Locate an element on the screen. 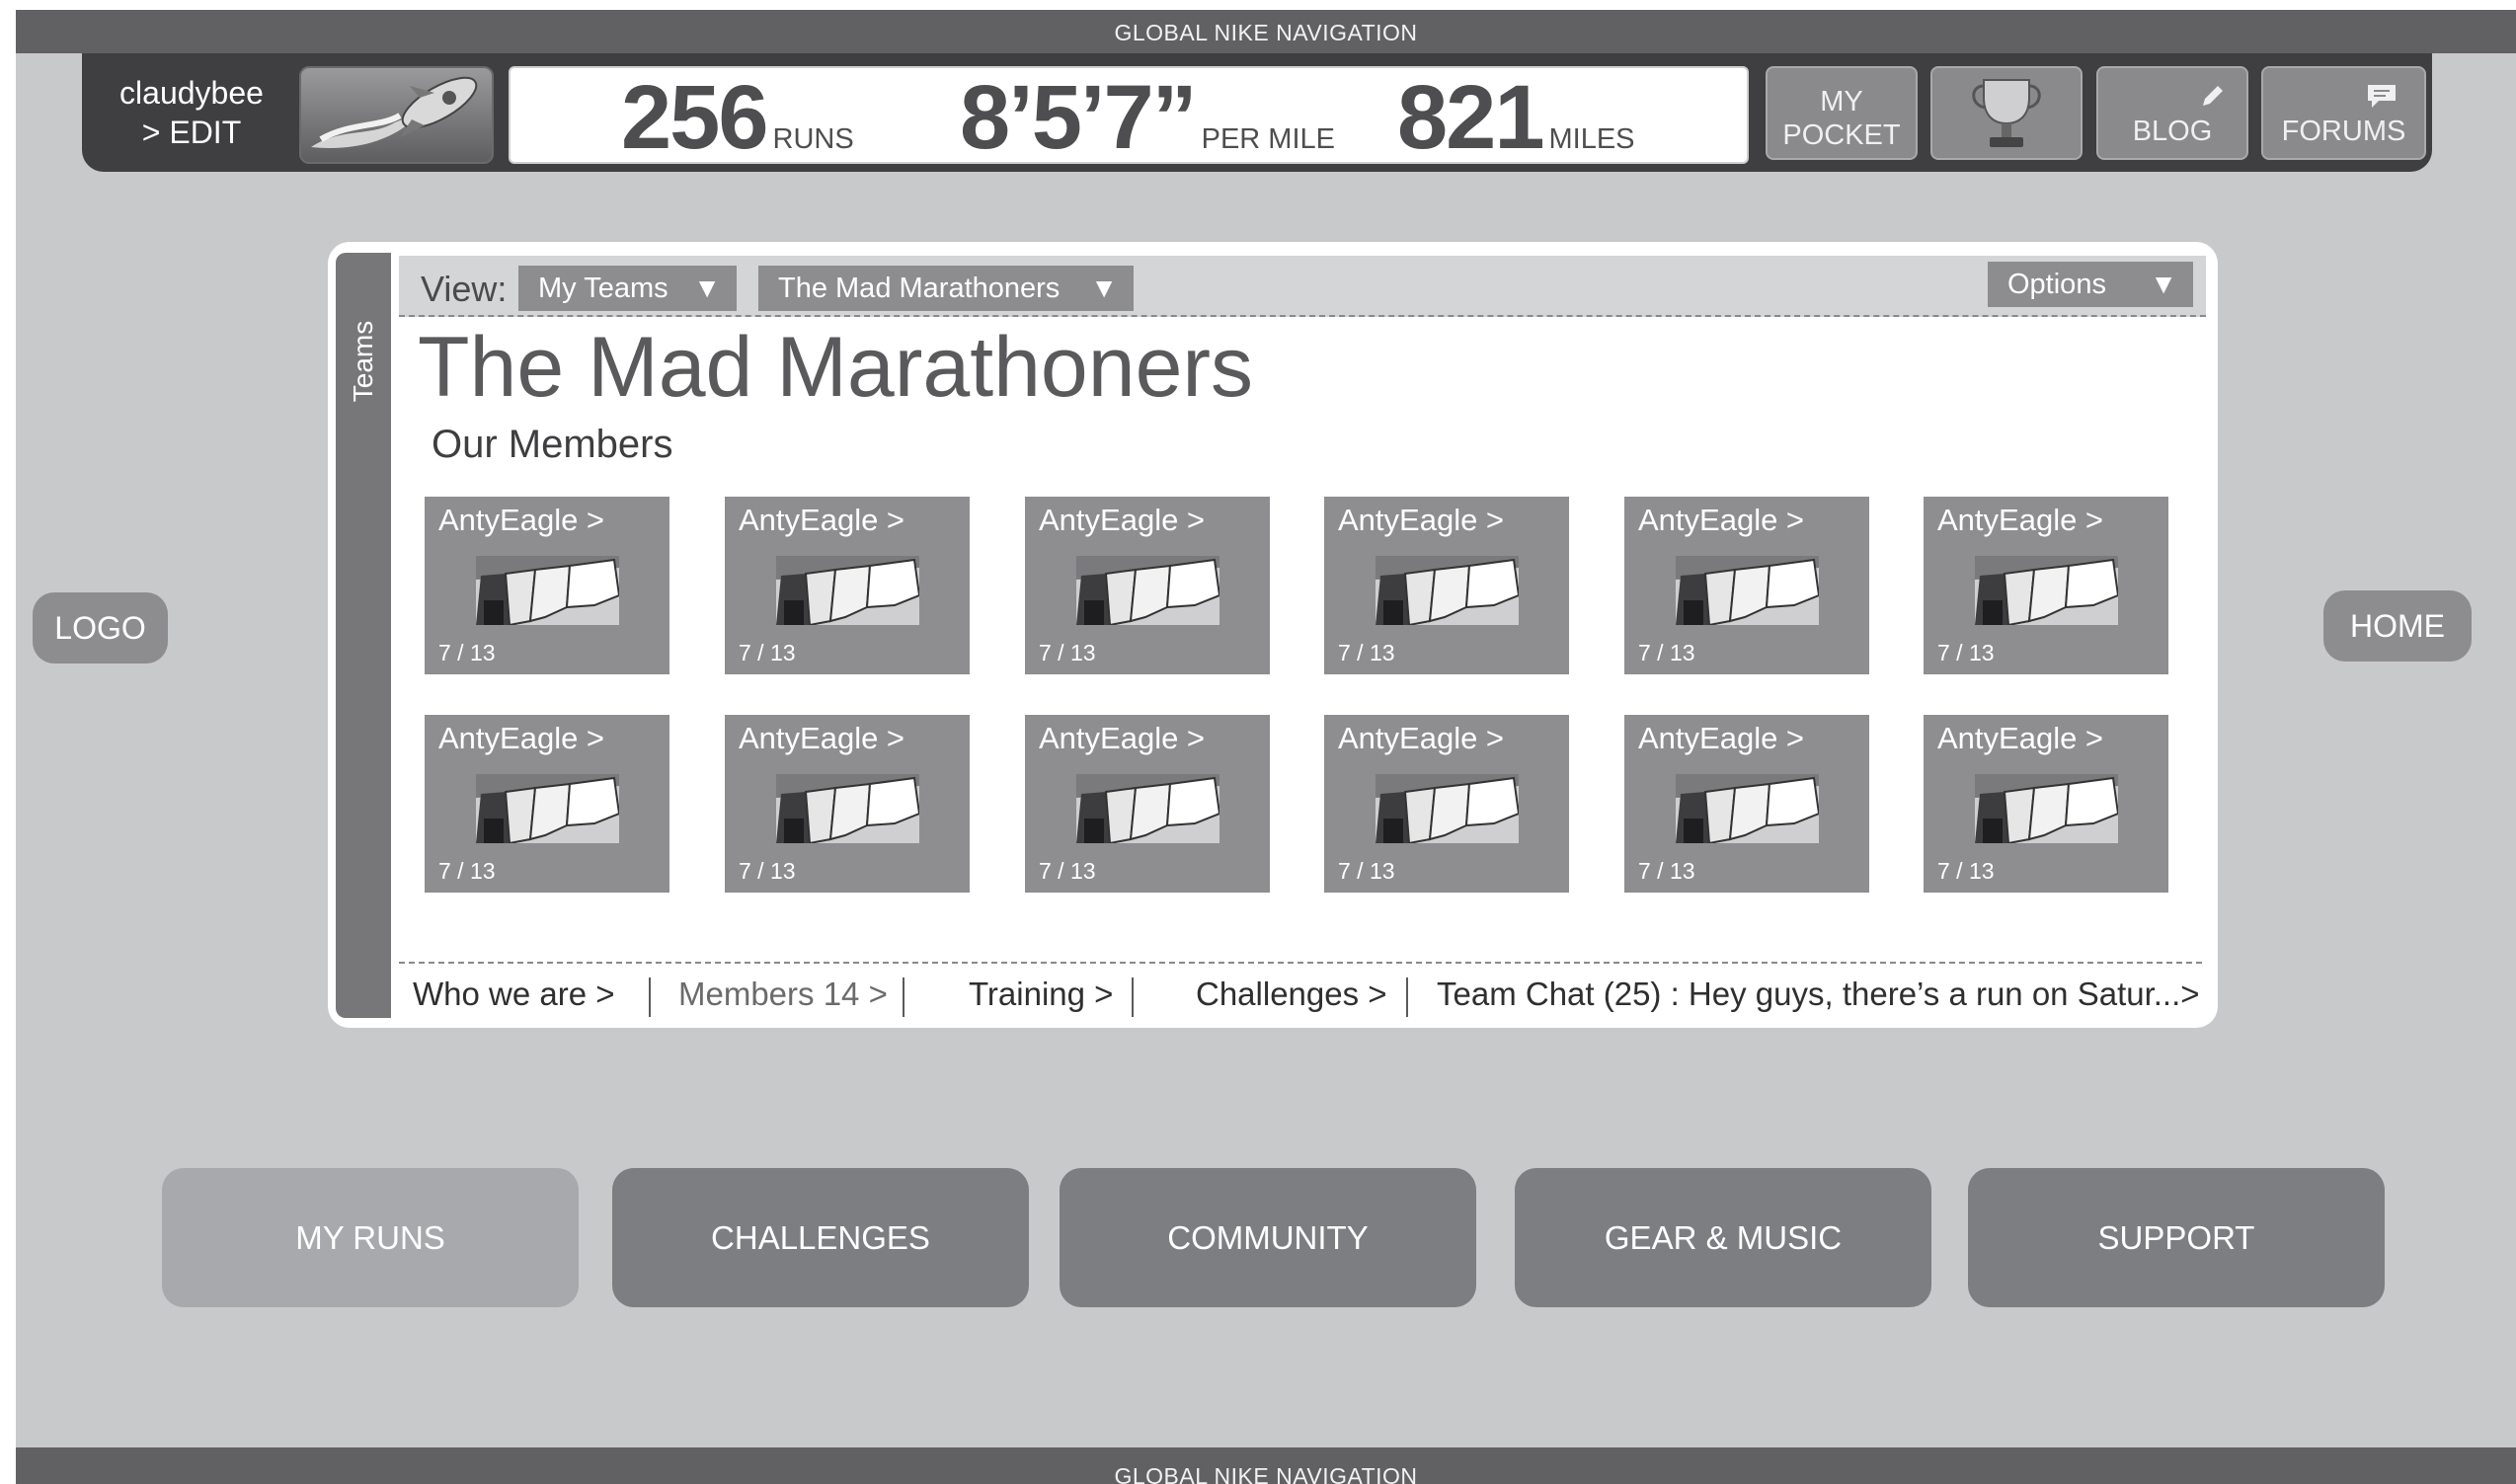 The width and height of the screenshot is (2516, 1484). my-teams-dropdown: My Teams ▼ is located at coordinates (627, 289).